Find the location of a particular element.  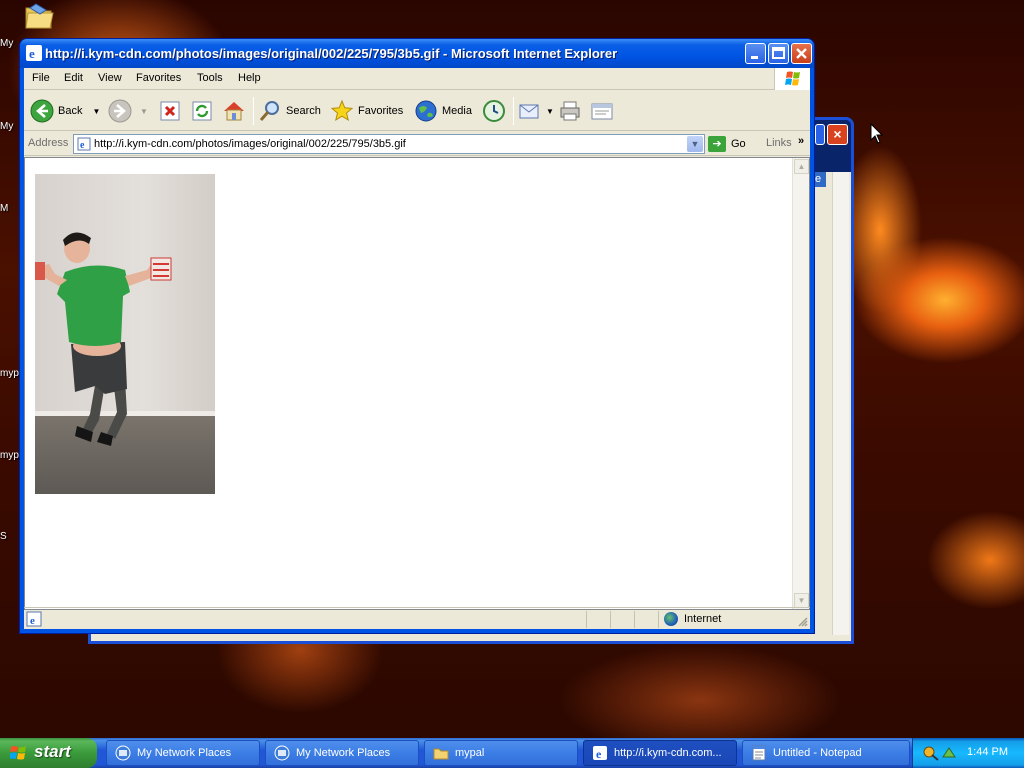

refresh-button is located at coordinates (204, 111).